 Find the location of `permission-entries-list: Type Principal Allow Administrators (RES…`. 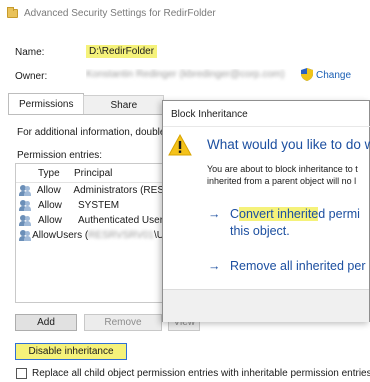

permission-entries-list: Type Principal Allow Administrators (RES… is located at coordinates (90, 233).